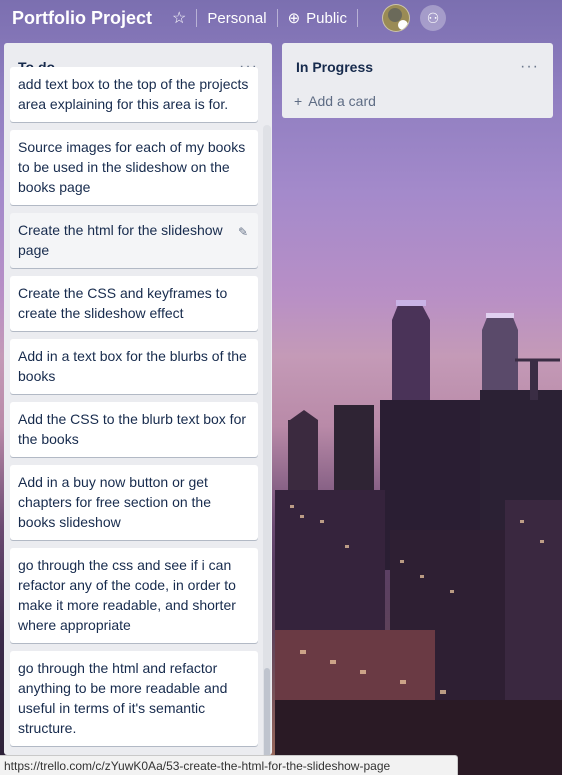  What do you see at coordinates (294, 18) in the screenshot?
I see `globe-icon: ⊕` at bounding box center [294, 18].